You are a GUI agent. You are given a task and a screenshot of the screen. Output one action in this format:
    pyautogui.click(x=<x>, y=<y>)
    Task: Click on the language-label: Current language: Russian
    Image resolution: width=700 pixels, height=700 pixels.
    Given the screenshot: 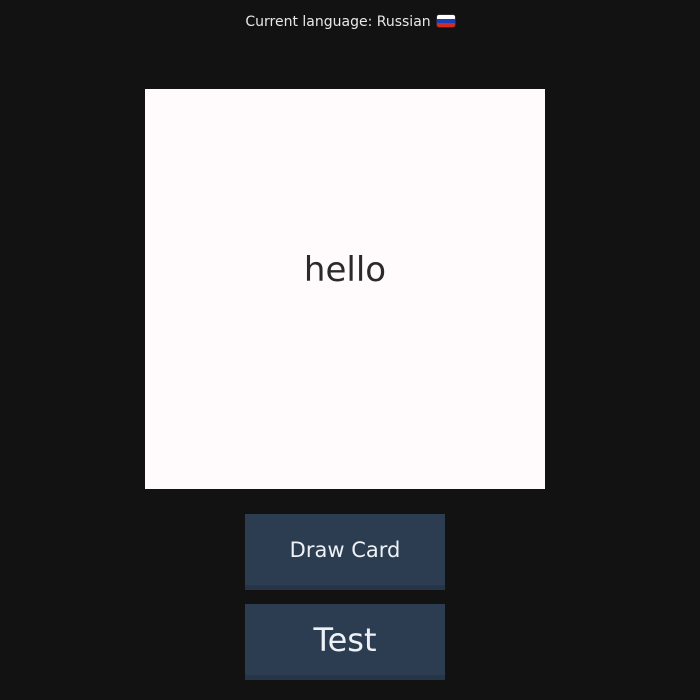 What is the action you would take?
    pyautogui.click(x=338, y=22)
    